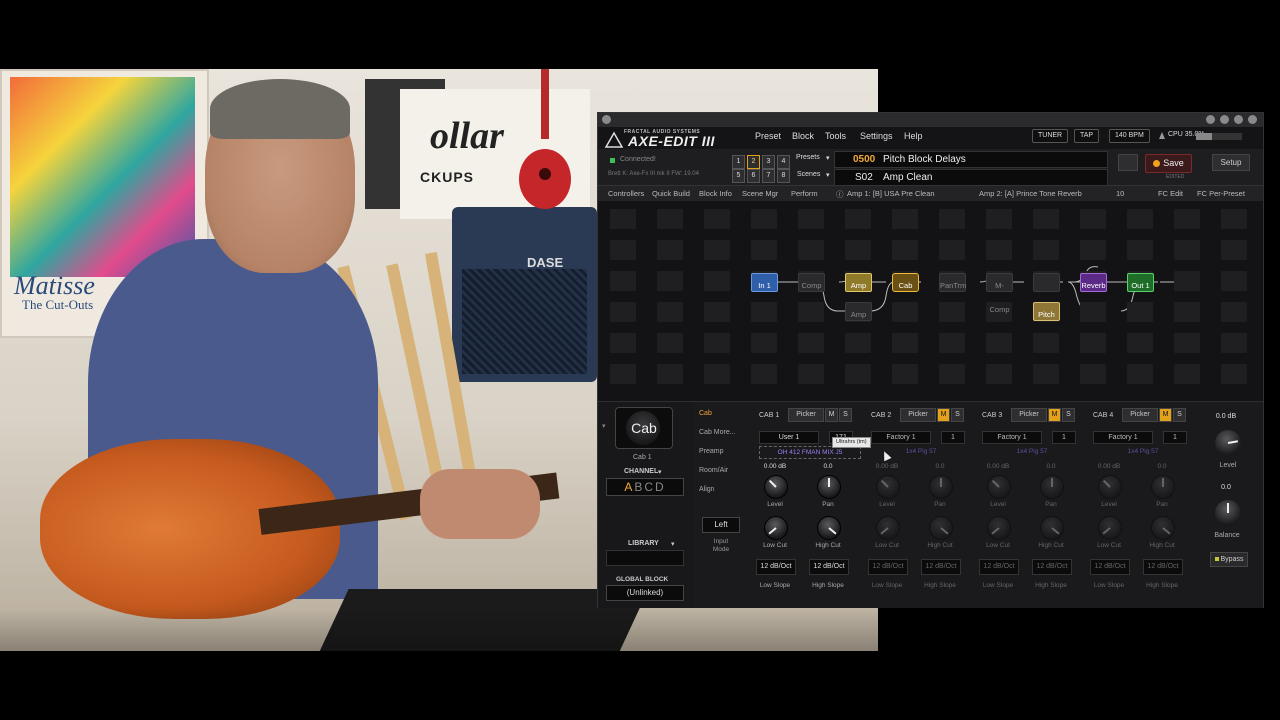 This screenshot has height=720, width=1280. Describe the element at coordinates (671, 193) in the screenshot. I see `tab-quick-build: Quick Build` at that location.